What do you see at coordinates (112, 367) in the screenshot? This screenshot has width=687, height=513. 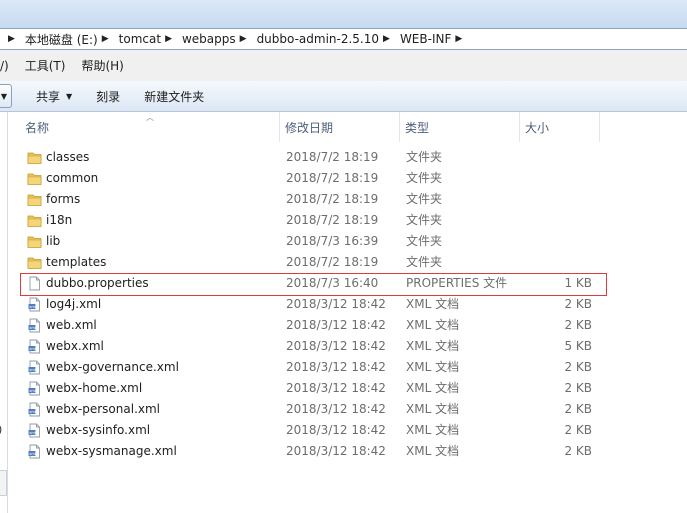 I see `file-name: webx-governance.xml` at bounding box center [112, 367].